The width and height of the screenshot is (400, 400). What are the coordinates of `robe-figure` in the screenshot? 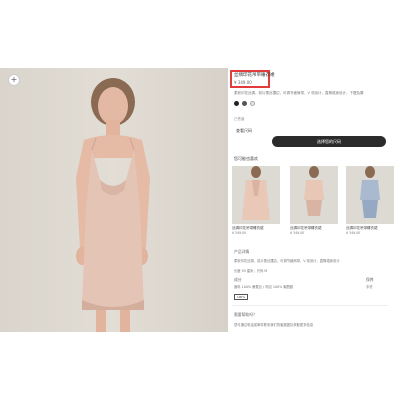 It's located at (256, 193).